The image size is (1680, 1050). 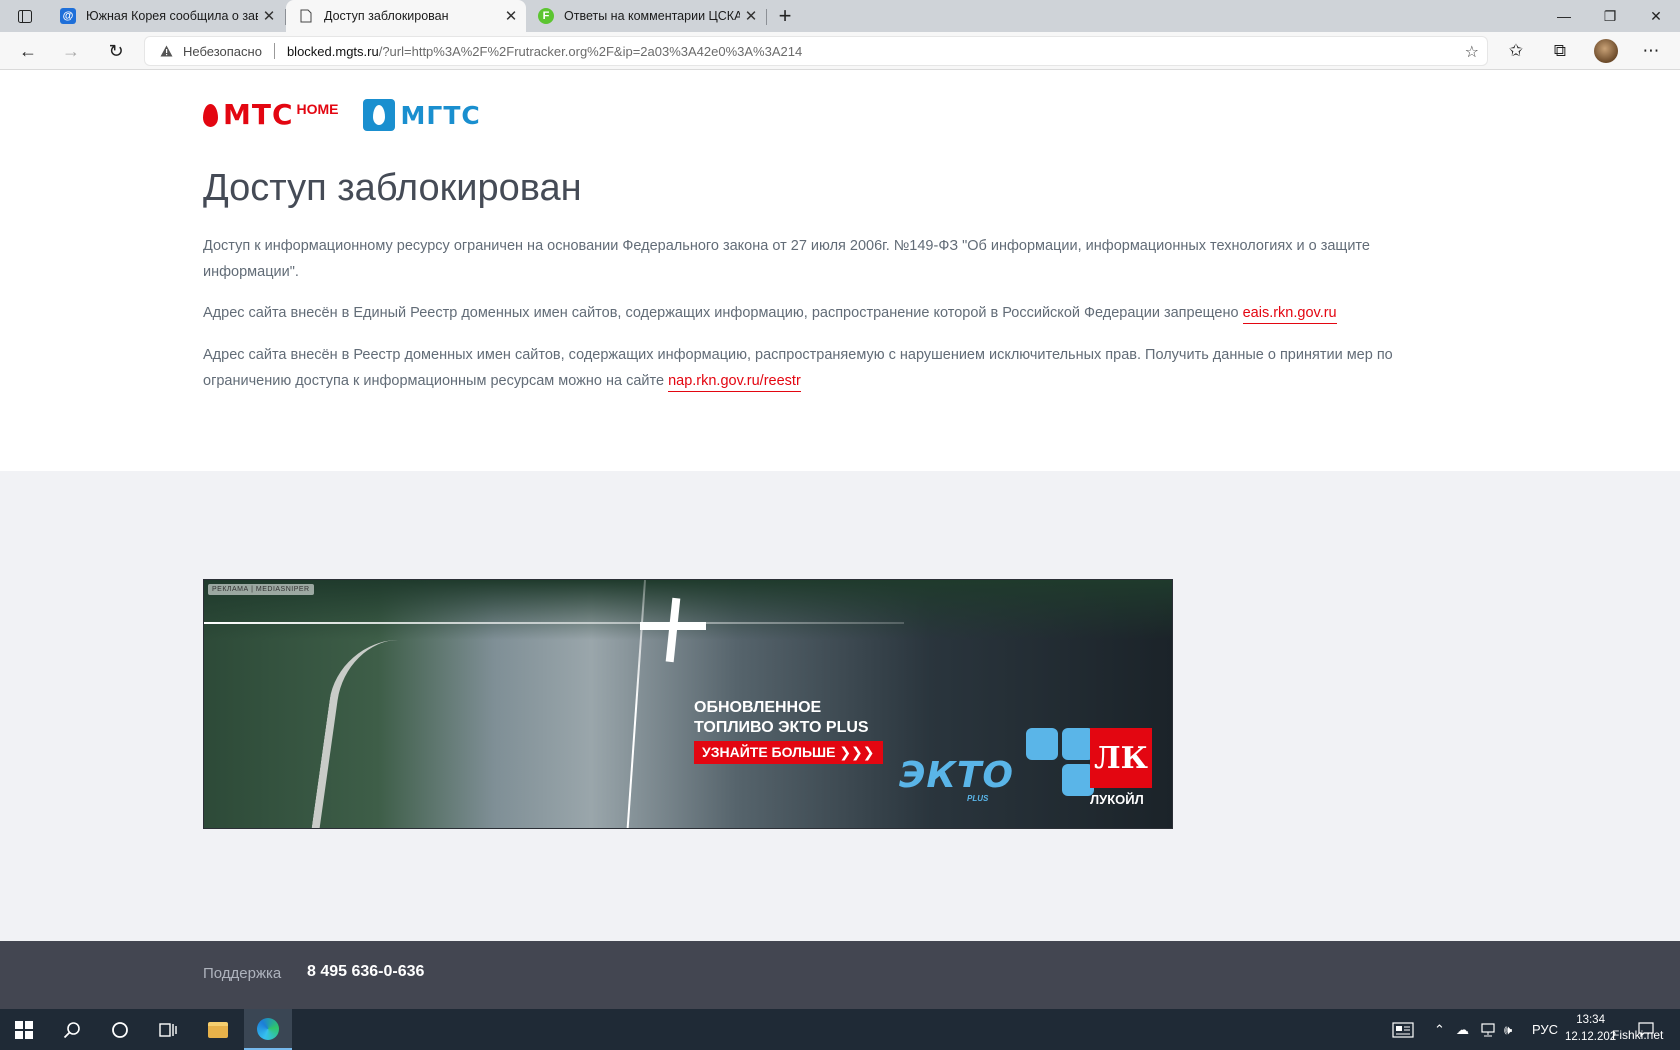 I want to click on settings-menu-icon: ⋯, so click(x=1651, y=51).